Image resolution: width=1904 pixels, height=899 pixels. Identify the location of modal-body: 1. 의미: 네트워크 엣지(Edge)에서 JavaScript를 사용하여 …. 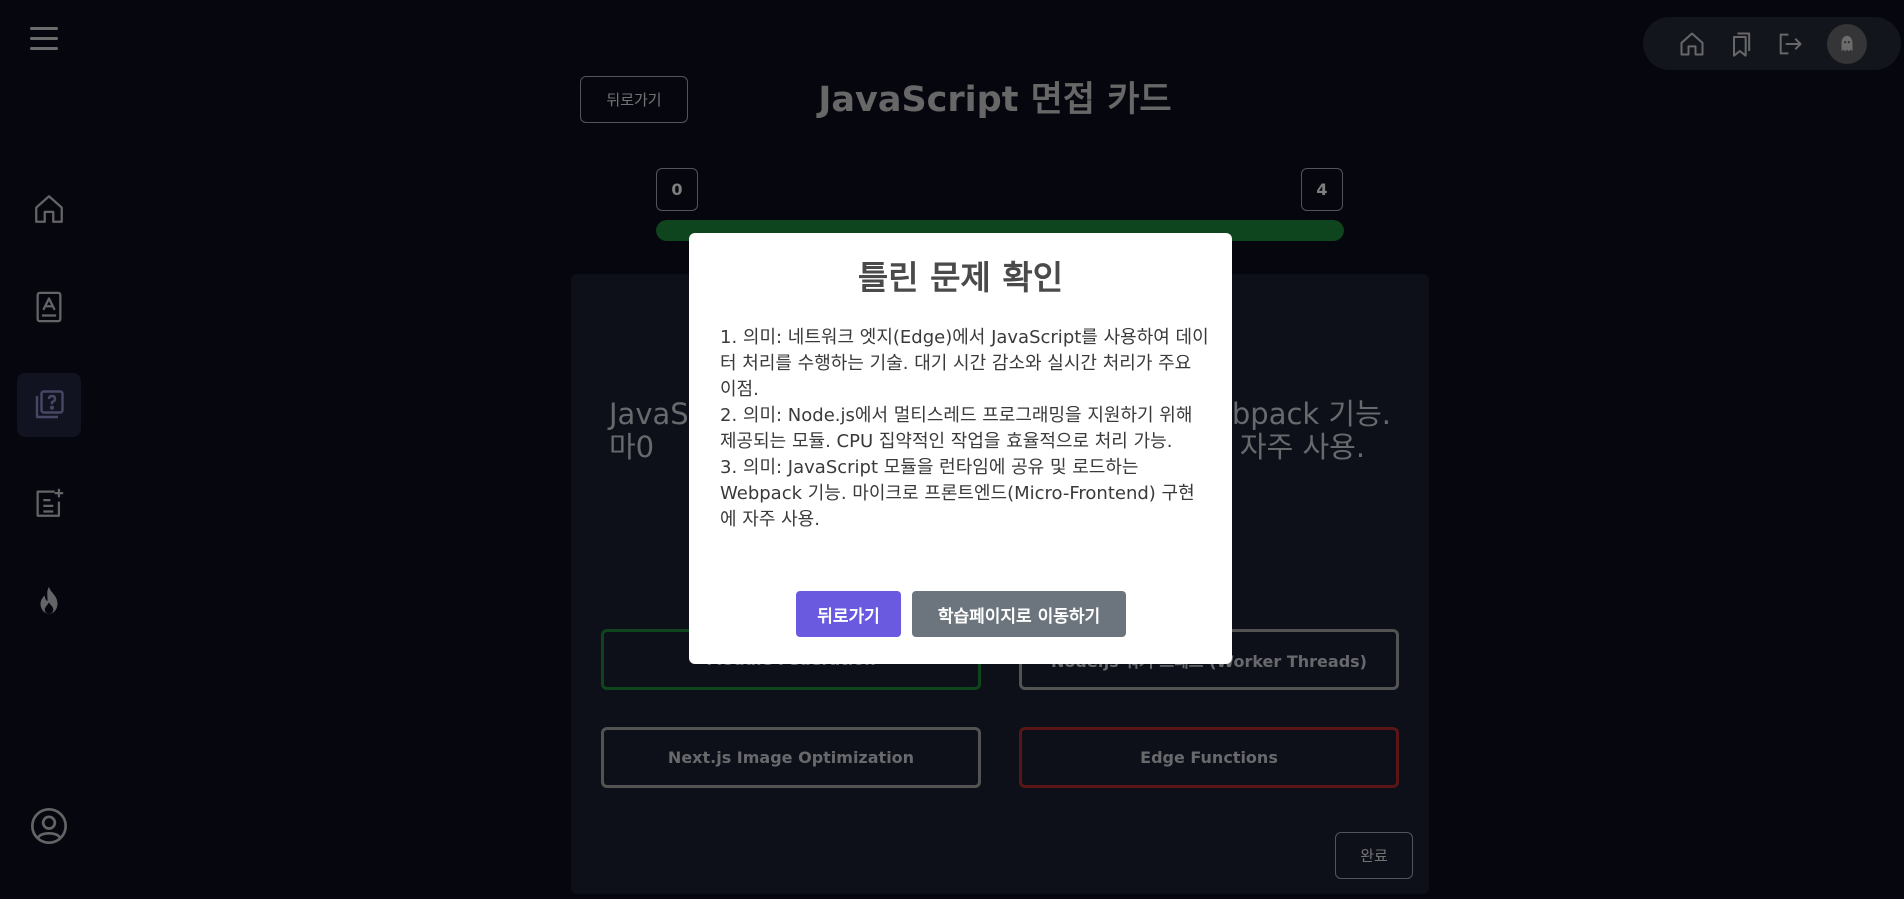
(965, 429).